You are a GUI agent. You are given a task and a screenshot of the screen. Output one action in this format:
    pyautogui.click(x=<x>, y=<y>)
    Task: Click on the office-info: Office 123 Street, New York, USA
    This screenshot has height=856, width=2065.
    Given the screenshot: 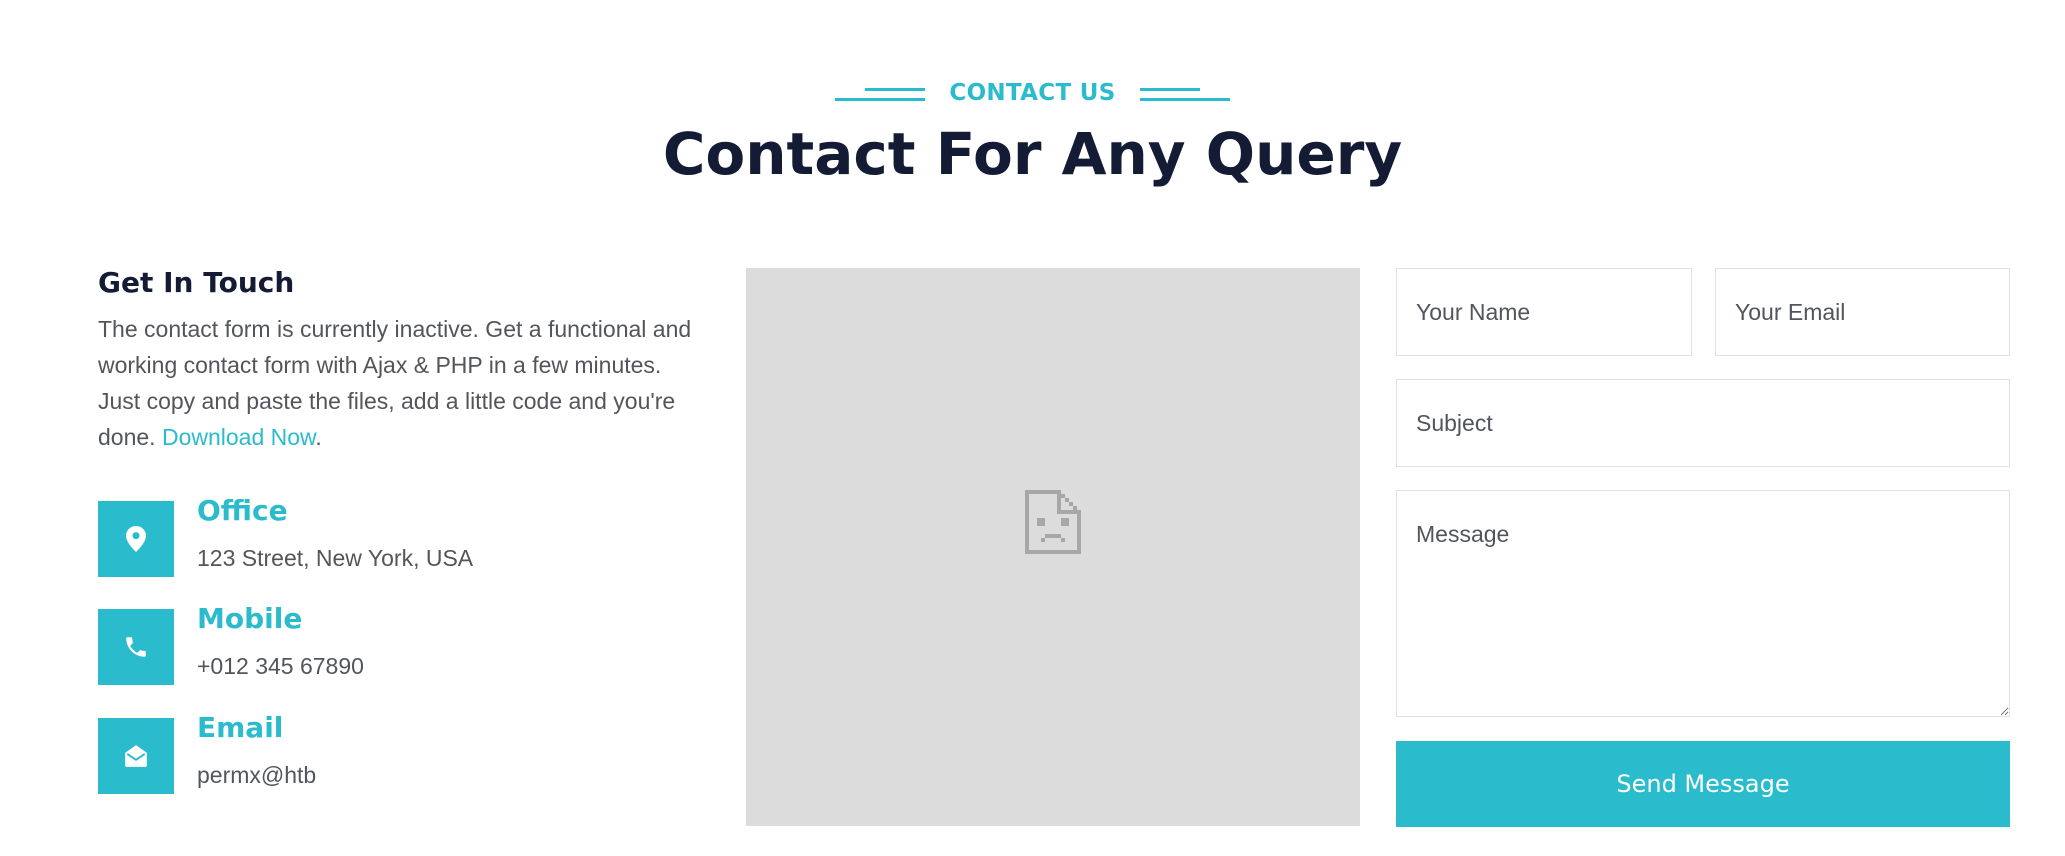 What is the action you would take?
    pyautogui.click(x=398, y=535)
    